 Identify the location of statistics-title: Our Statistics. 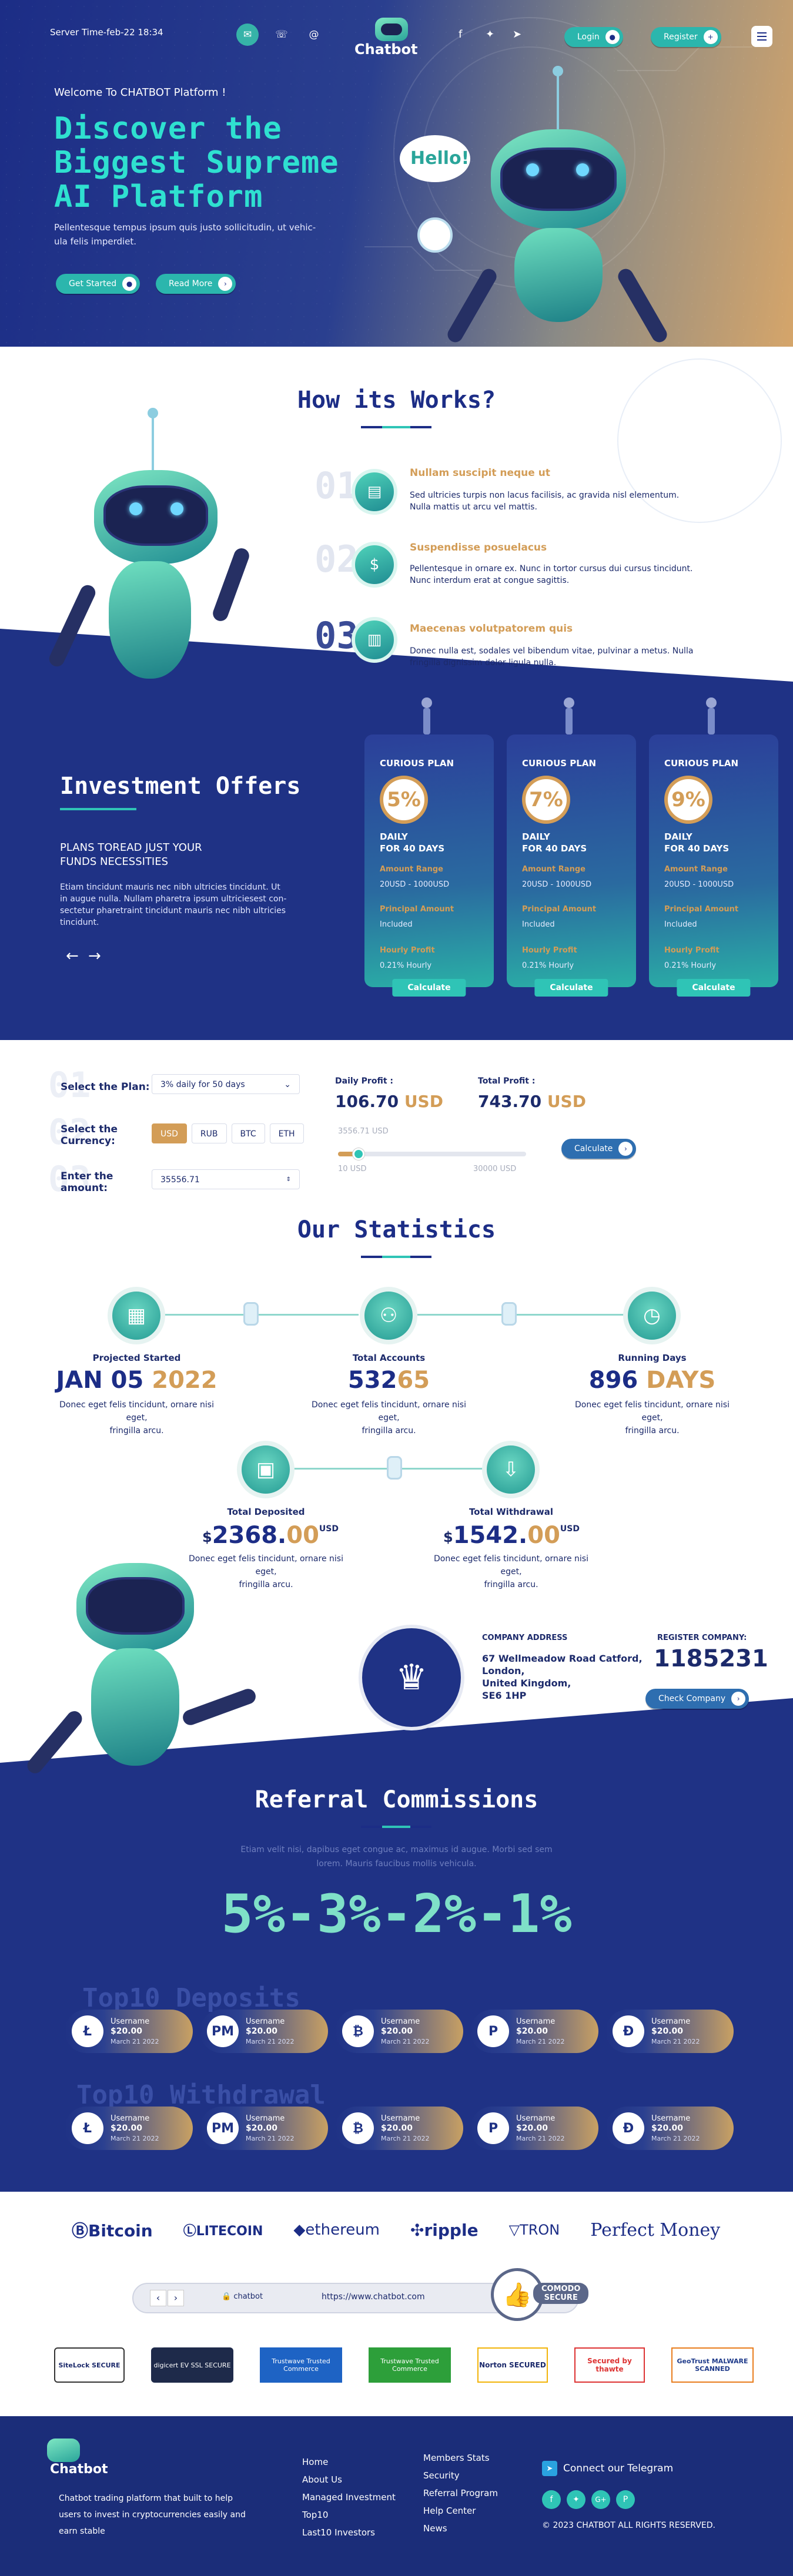
(396, 1229).